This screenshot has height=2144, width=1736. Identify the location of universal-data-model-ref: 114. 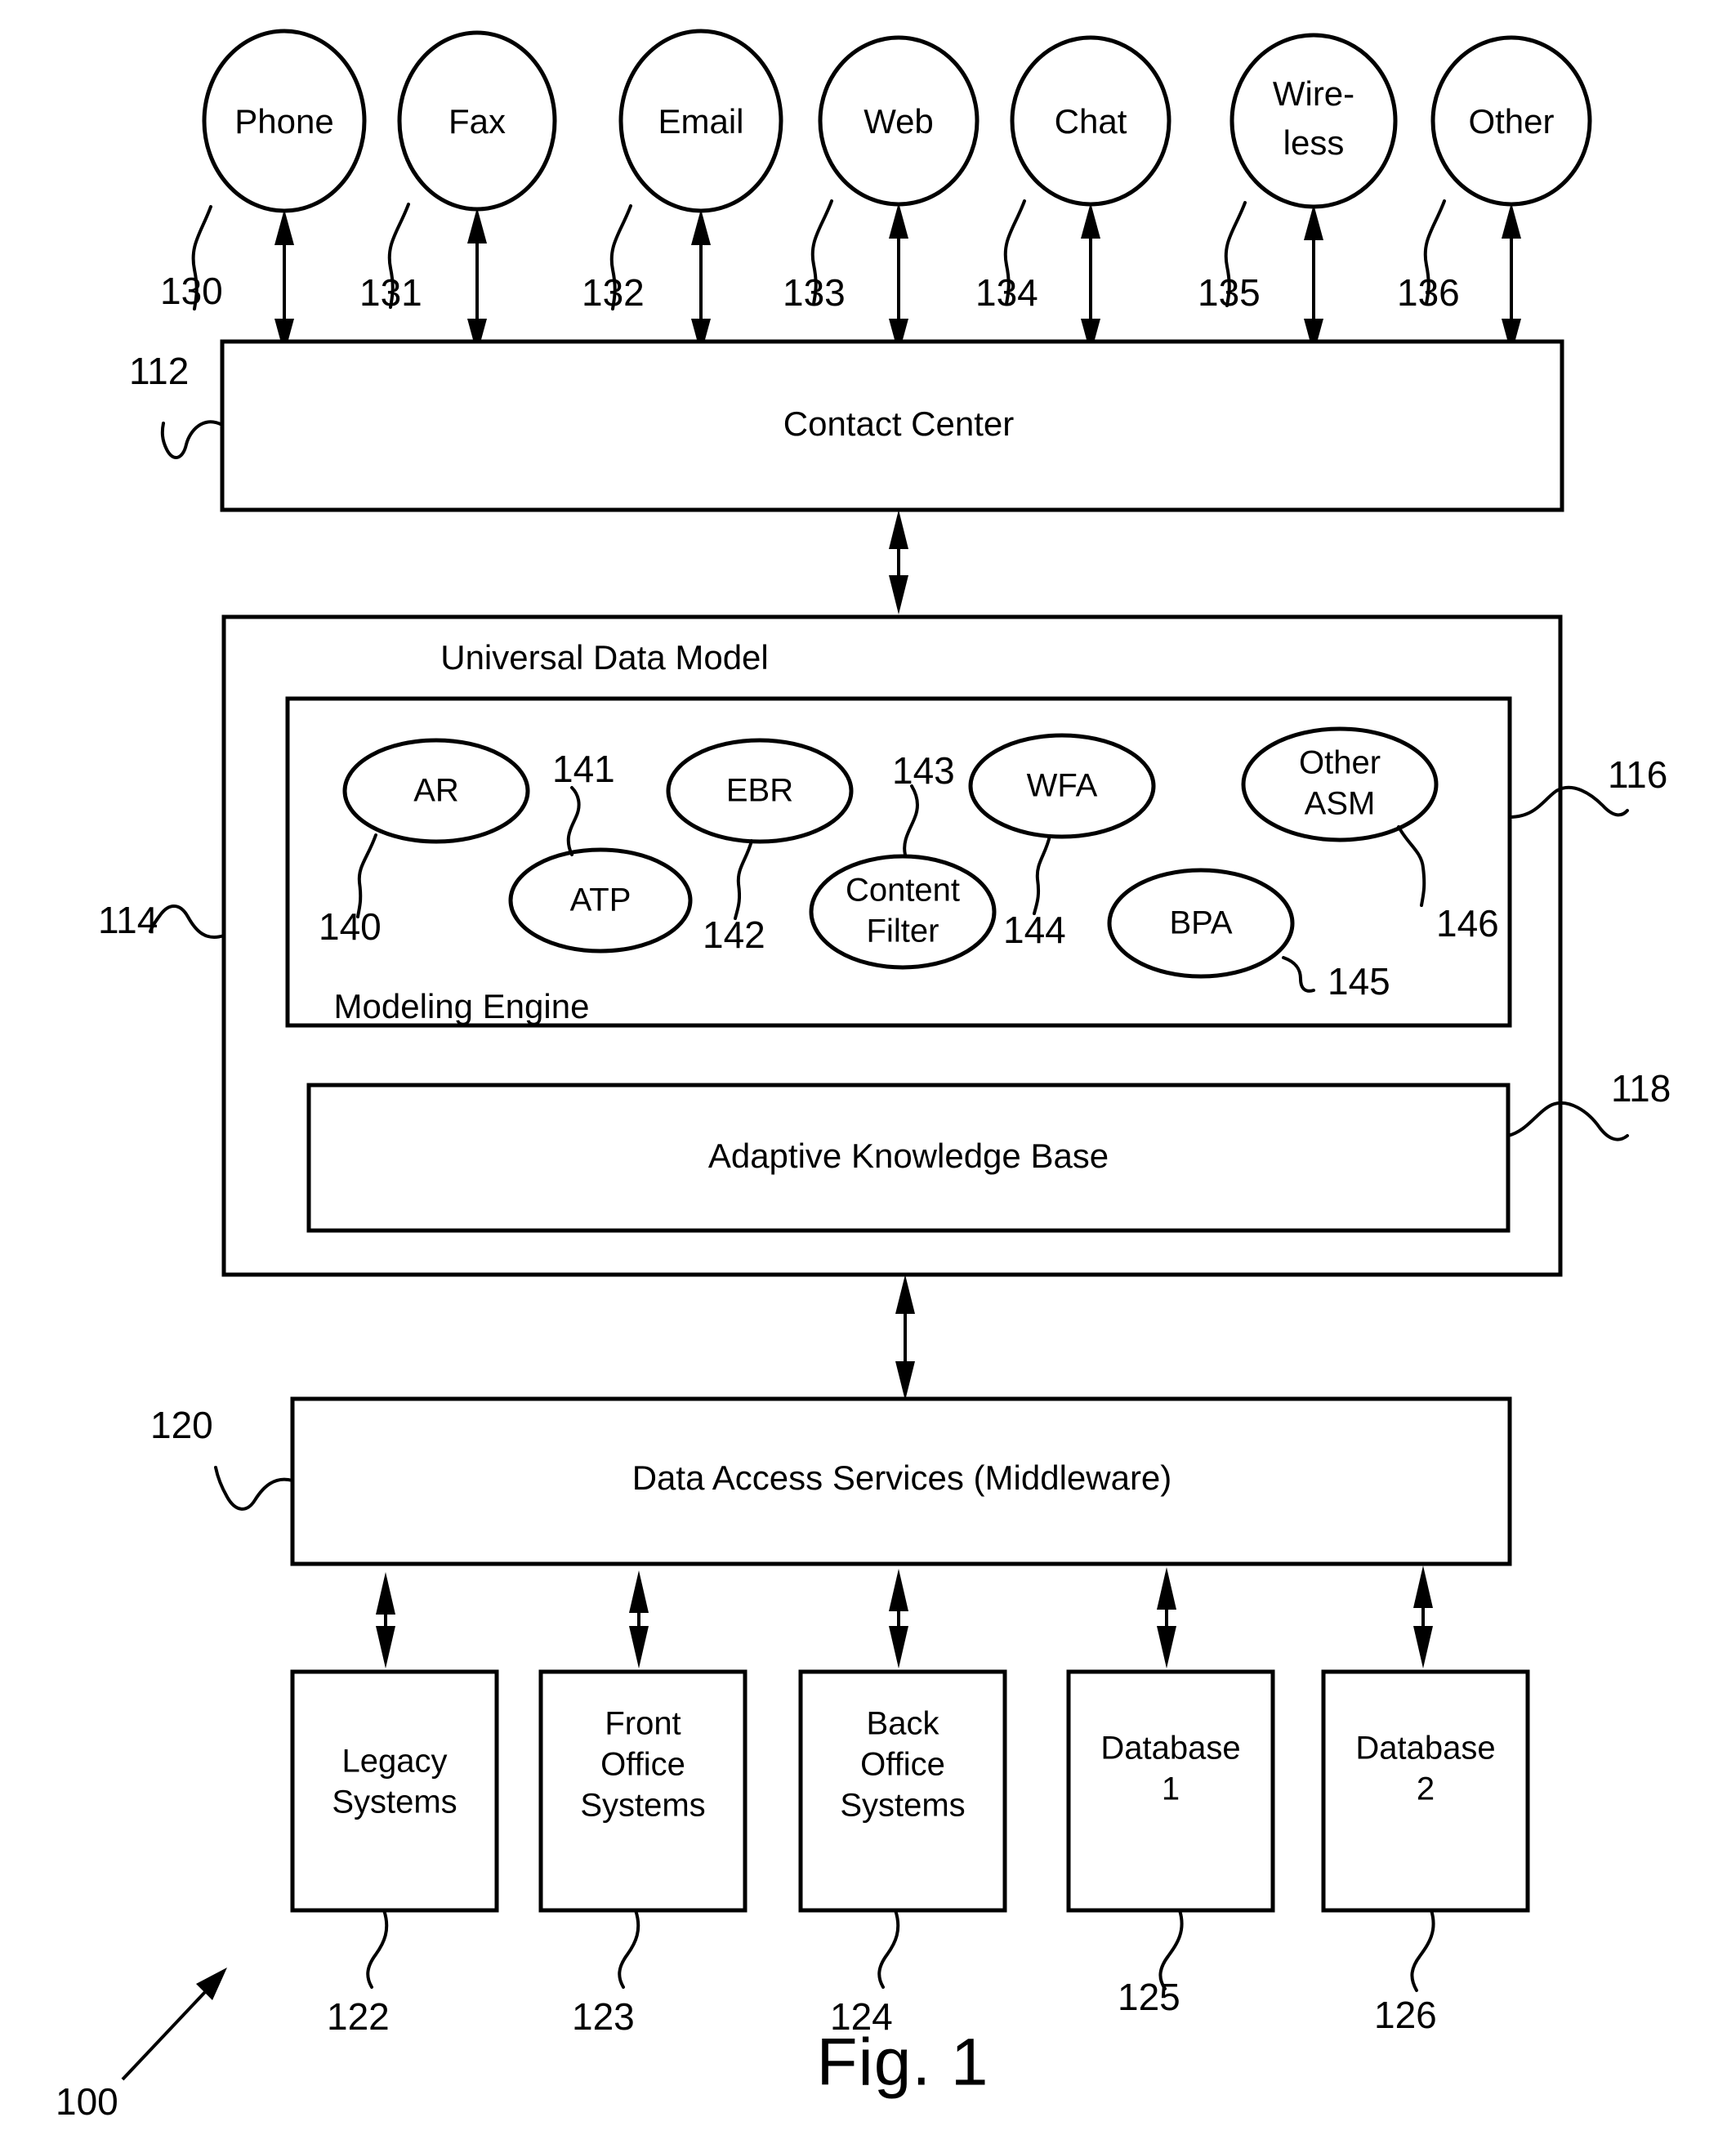
(128, 920).